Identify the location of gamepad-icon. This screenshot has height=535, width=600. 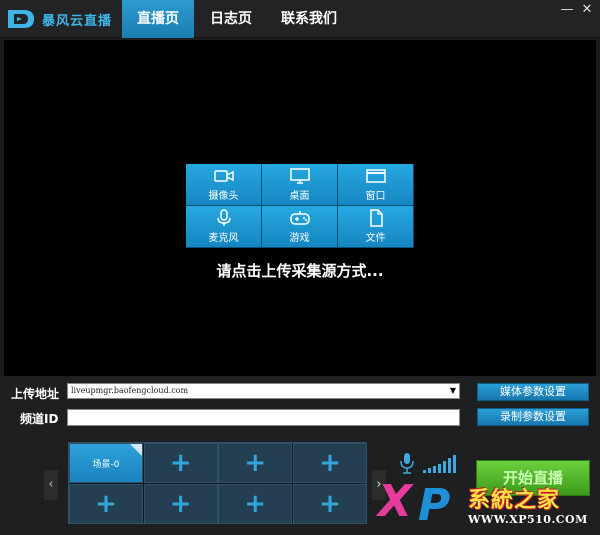
(299, 218).